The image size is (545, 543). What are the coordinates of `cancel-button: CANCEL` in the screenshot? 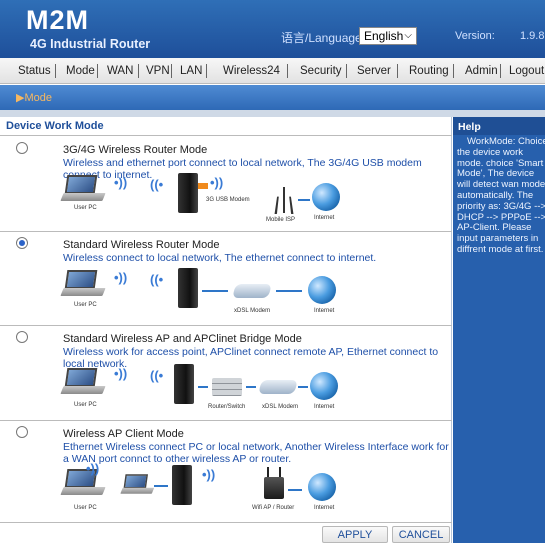 It's located at (421, 534).